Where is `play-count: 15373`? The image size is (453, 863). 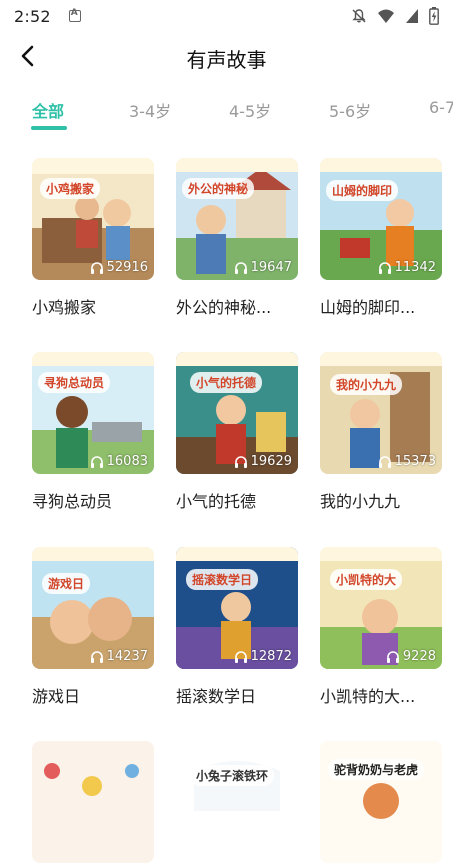 play-count: 15373 is located at coordinates (407, 461).